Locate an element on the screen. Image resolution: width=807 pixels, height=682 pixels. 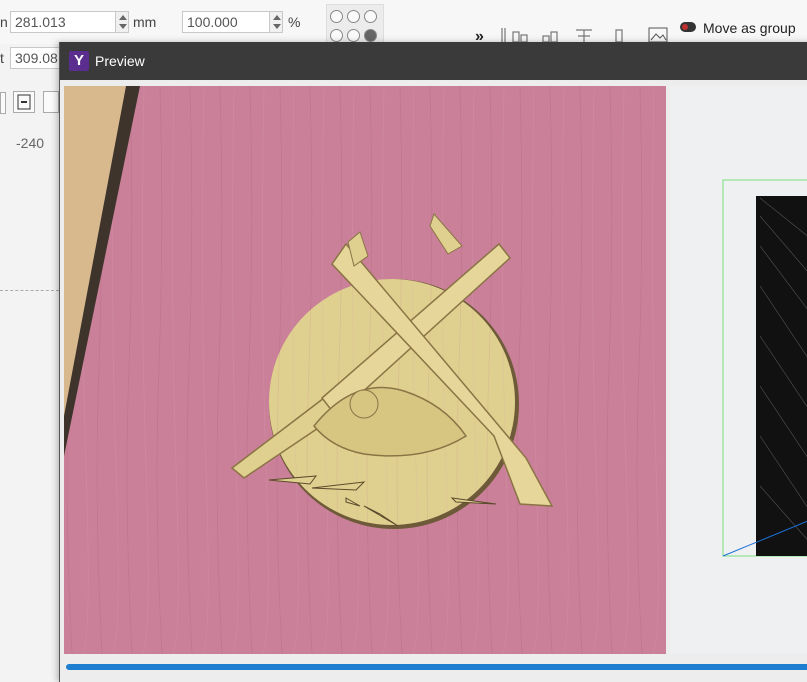
ruler-mark: -240 is located at coordinates (30, 143).